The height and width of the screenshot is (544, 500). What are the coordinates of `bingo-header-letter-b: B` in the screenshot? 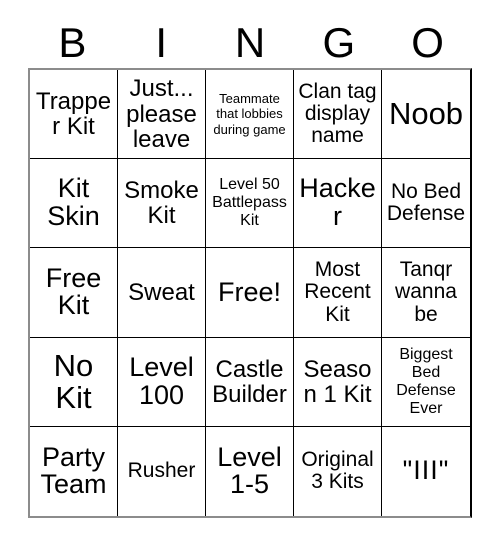 It's located at (72, 42).